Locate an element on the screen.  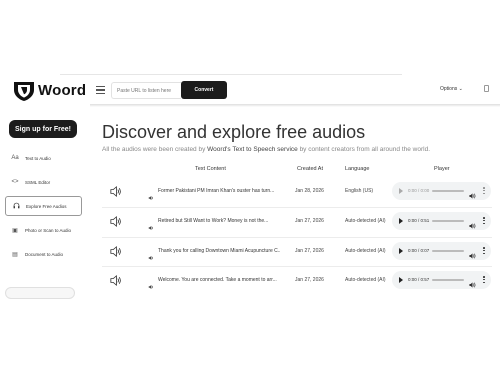
service-link: Woord's Text to Speech service is located at coordinates (252, 149).